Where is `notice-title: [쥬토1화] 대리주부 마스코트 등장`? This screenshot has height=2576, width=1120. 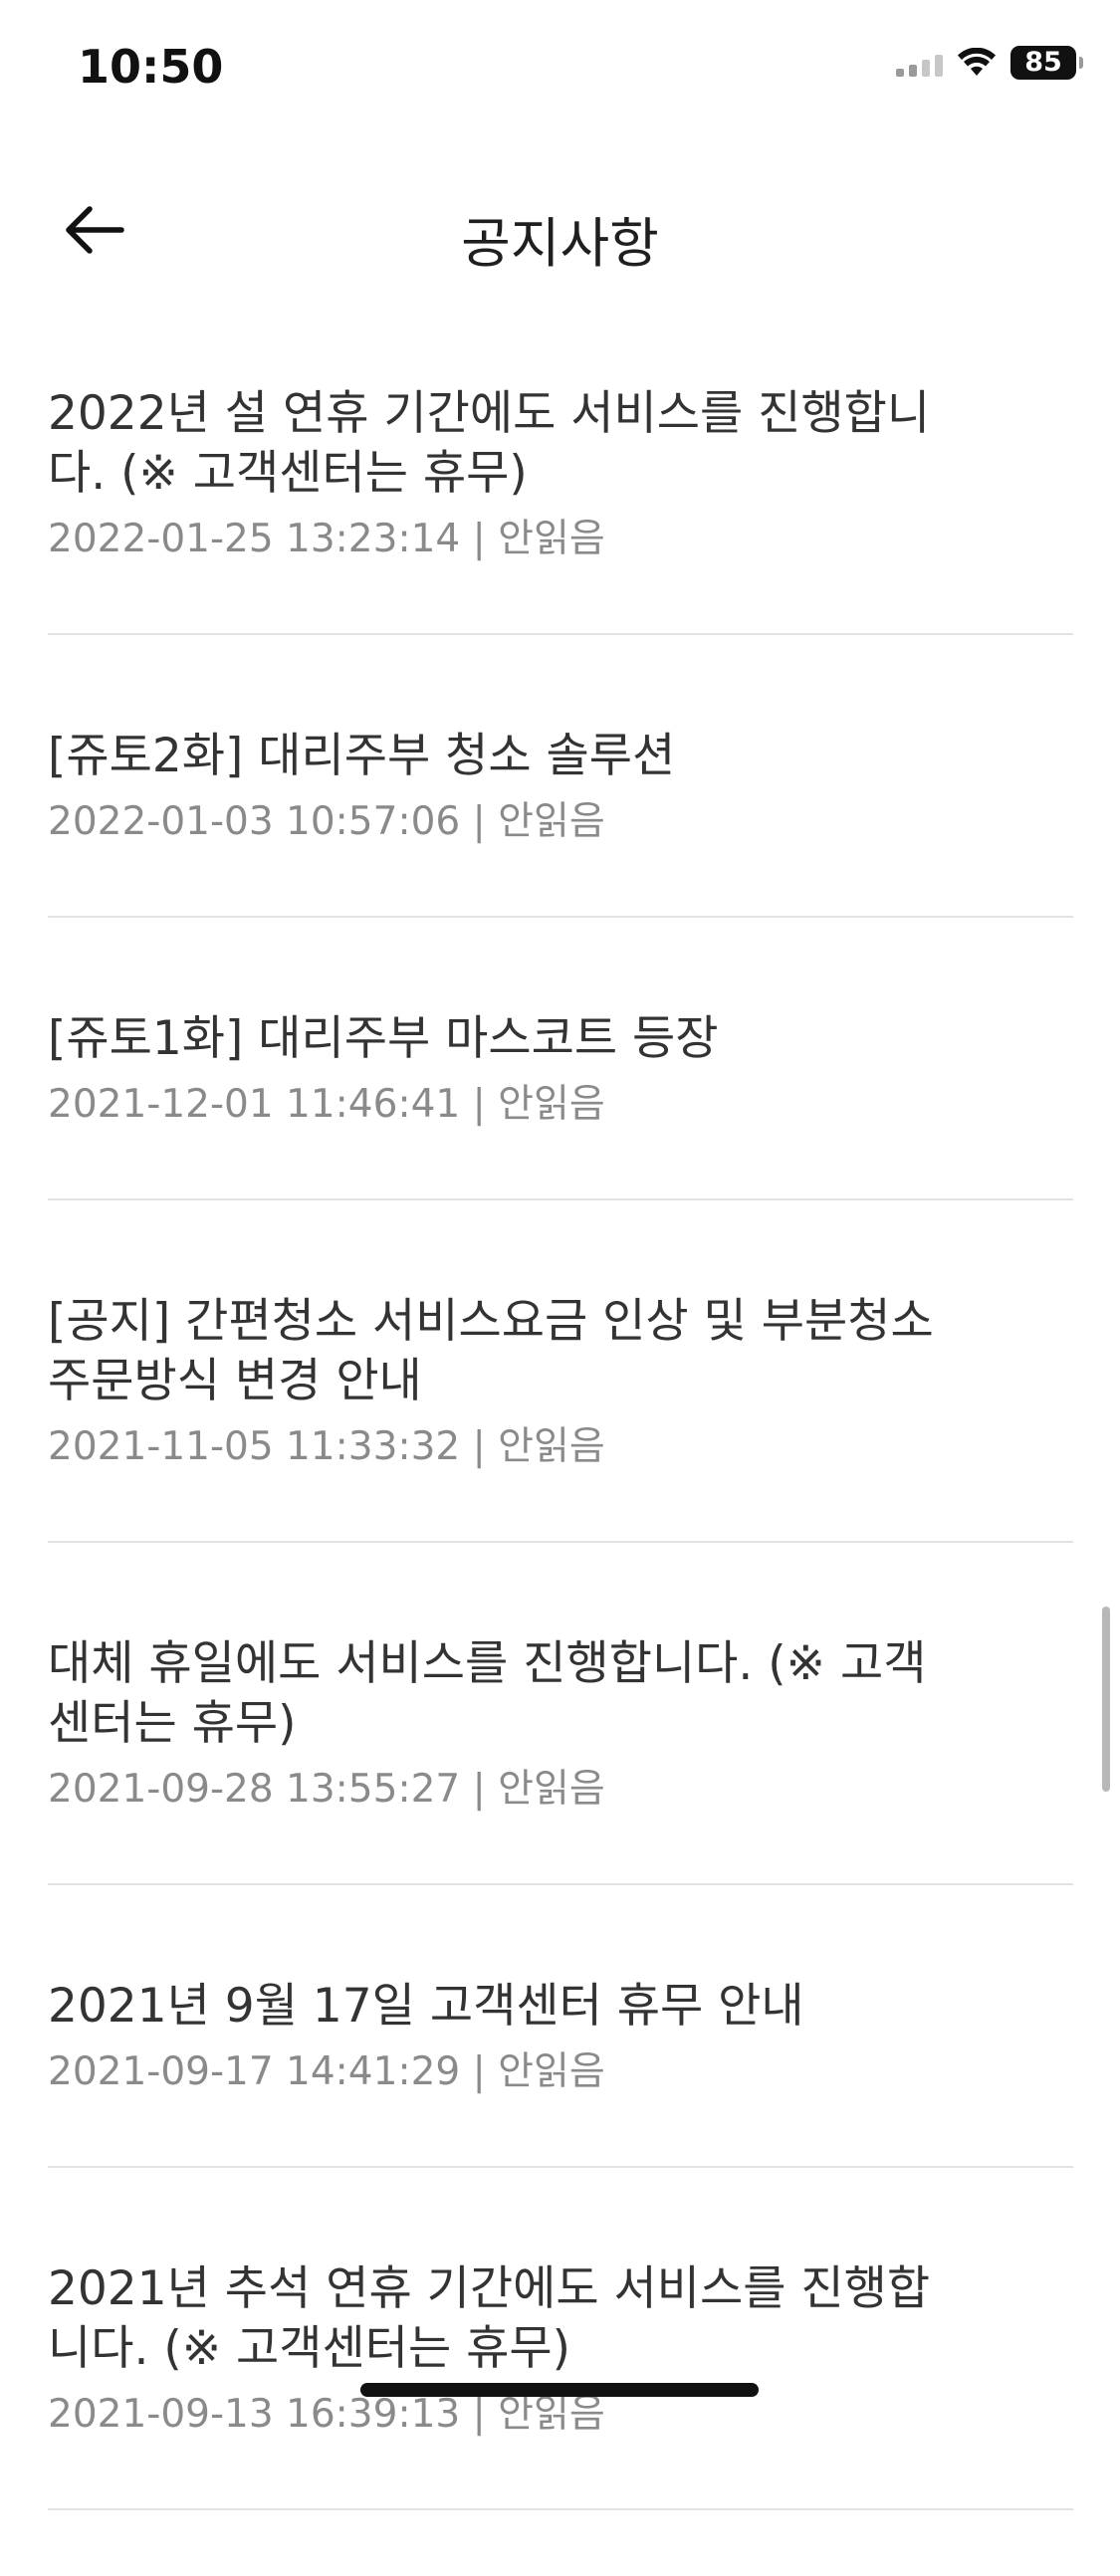 notice-title: [쥬토1화] 대리주부 마스코트 등장 is located at coordinates (384, 1038).